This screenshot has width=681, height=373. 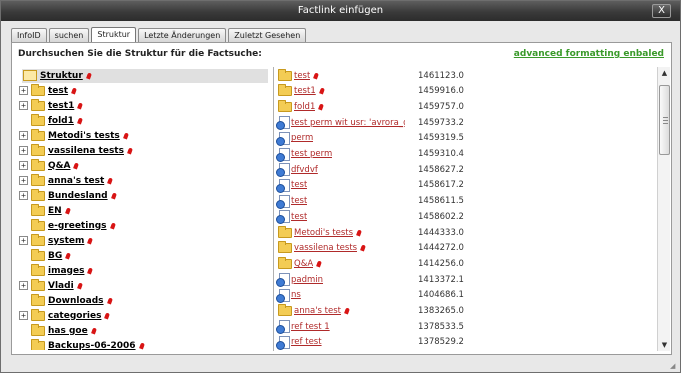 I want to click on tree-item-label: anna's test, so click(x=76, y=181).